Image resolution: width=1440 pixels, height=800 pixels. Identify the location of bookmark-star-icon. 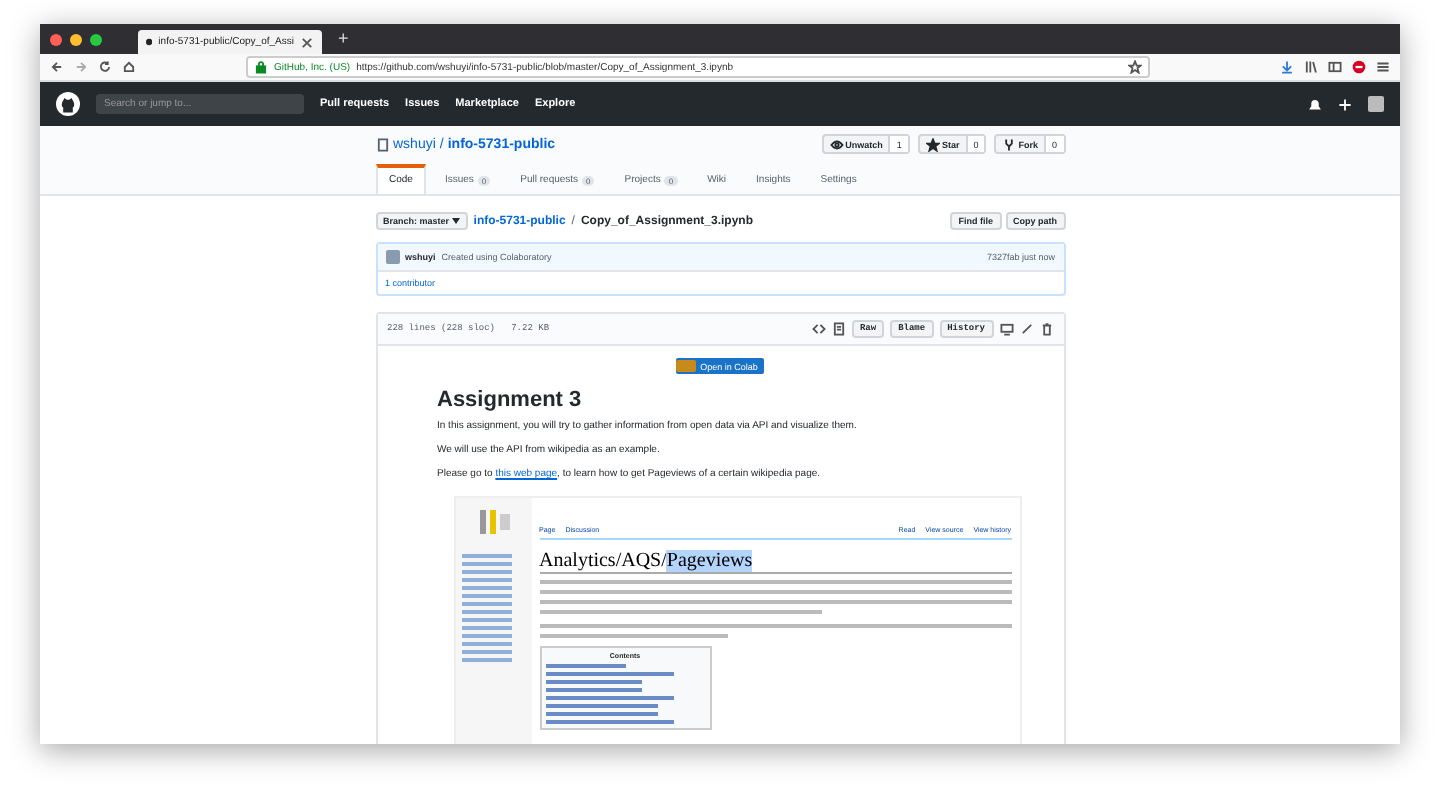
(1135, 67).